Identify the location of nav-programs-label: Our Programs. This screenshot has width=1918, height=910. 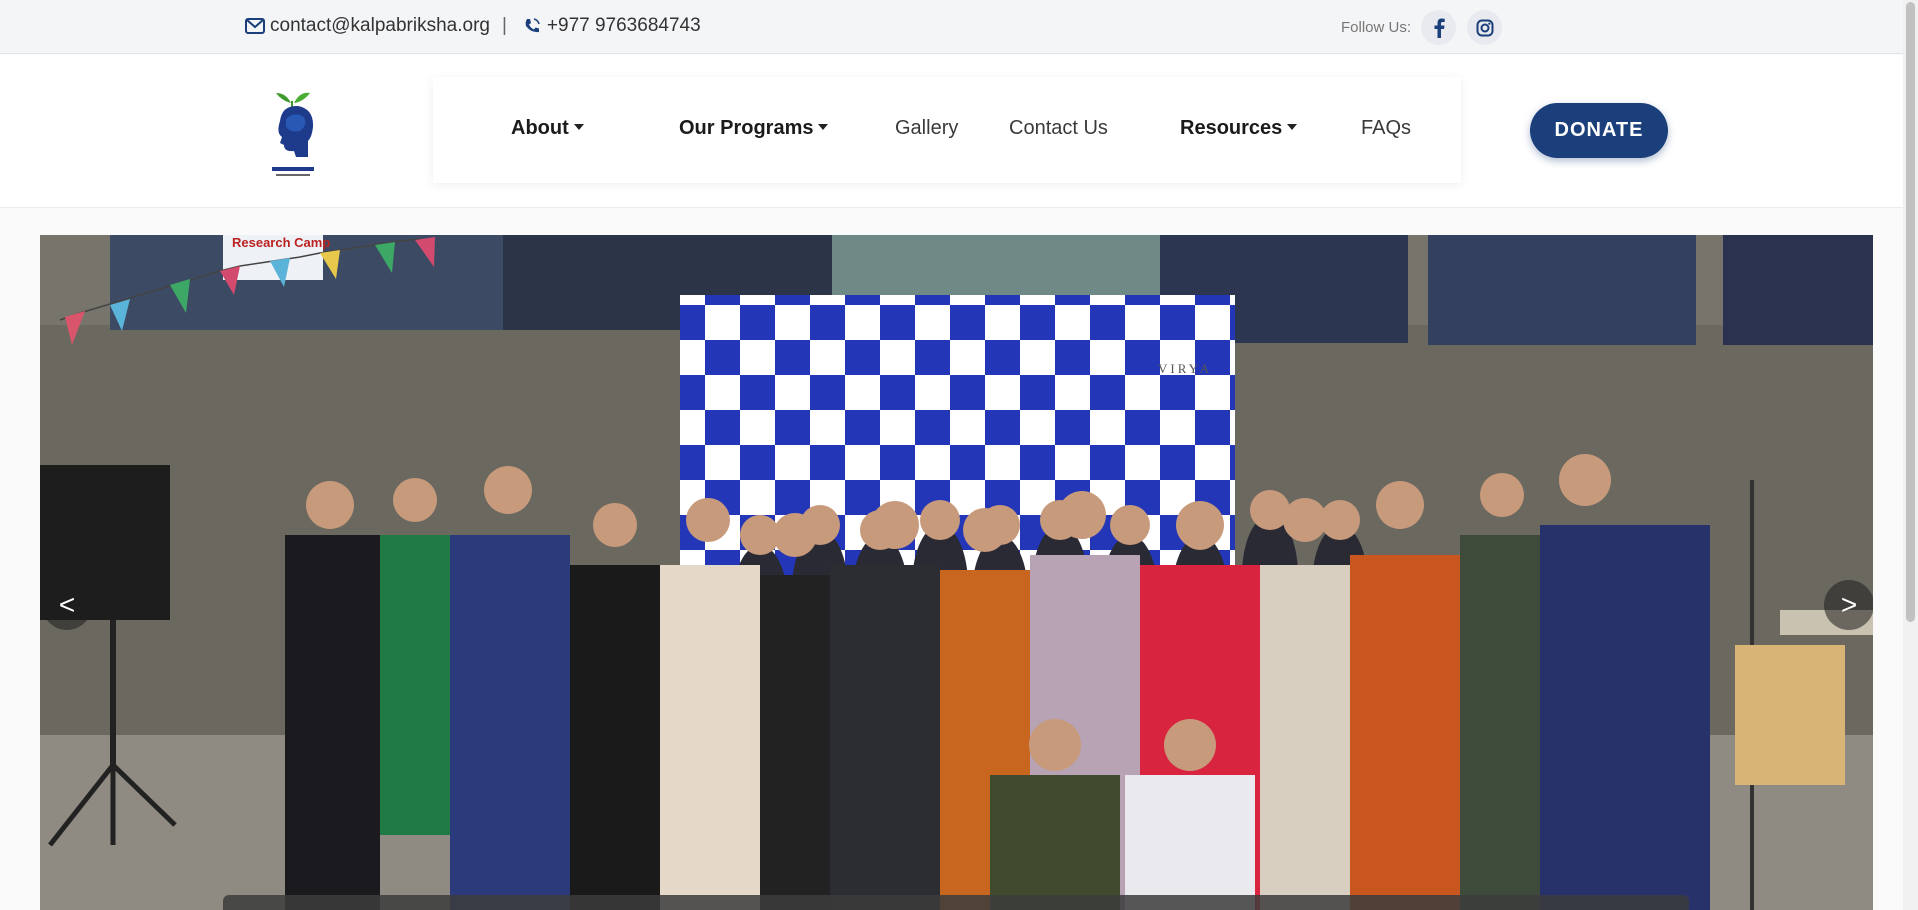
(746, 128).